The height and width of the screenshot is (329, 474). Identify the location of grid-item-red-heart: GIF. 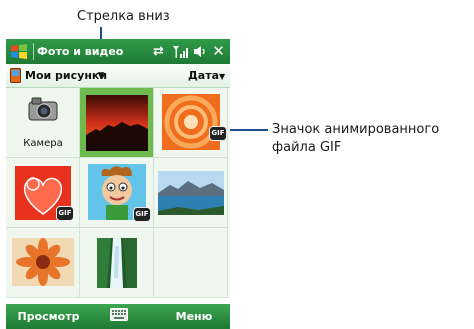
(43, 193).